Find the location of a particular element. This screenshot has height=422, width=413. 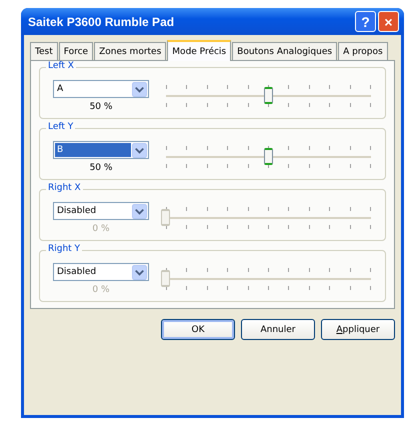

dialog-button: OK is located at coordinates (198, 329).